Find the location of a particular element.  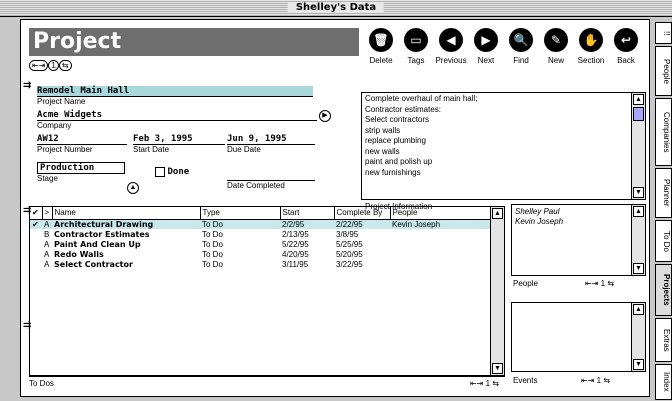

tab-planner: Planner is located at coordinates (663, 193).